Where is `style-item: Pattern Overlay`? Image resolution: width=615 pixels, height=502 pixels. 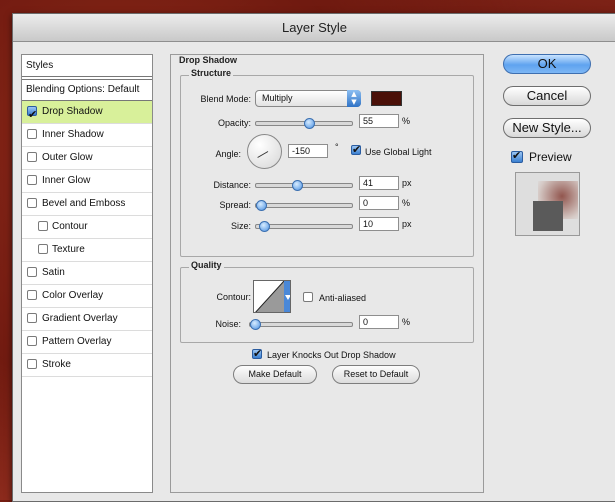
style-item: Pattern Overlay is located at coordinates (87, 342).